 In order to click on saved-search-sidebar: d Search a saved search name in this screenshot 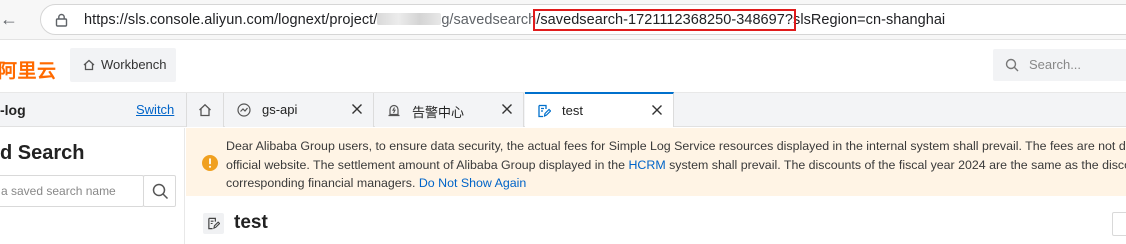, I will do `click(92, 186)`.